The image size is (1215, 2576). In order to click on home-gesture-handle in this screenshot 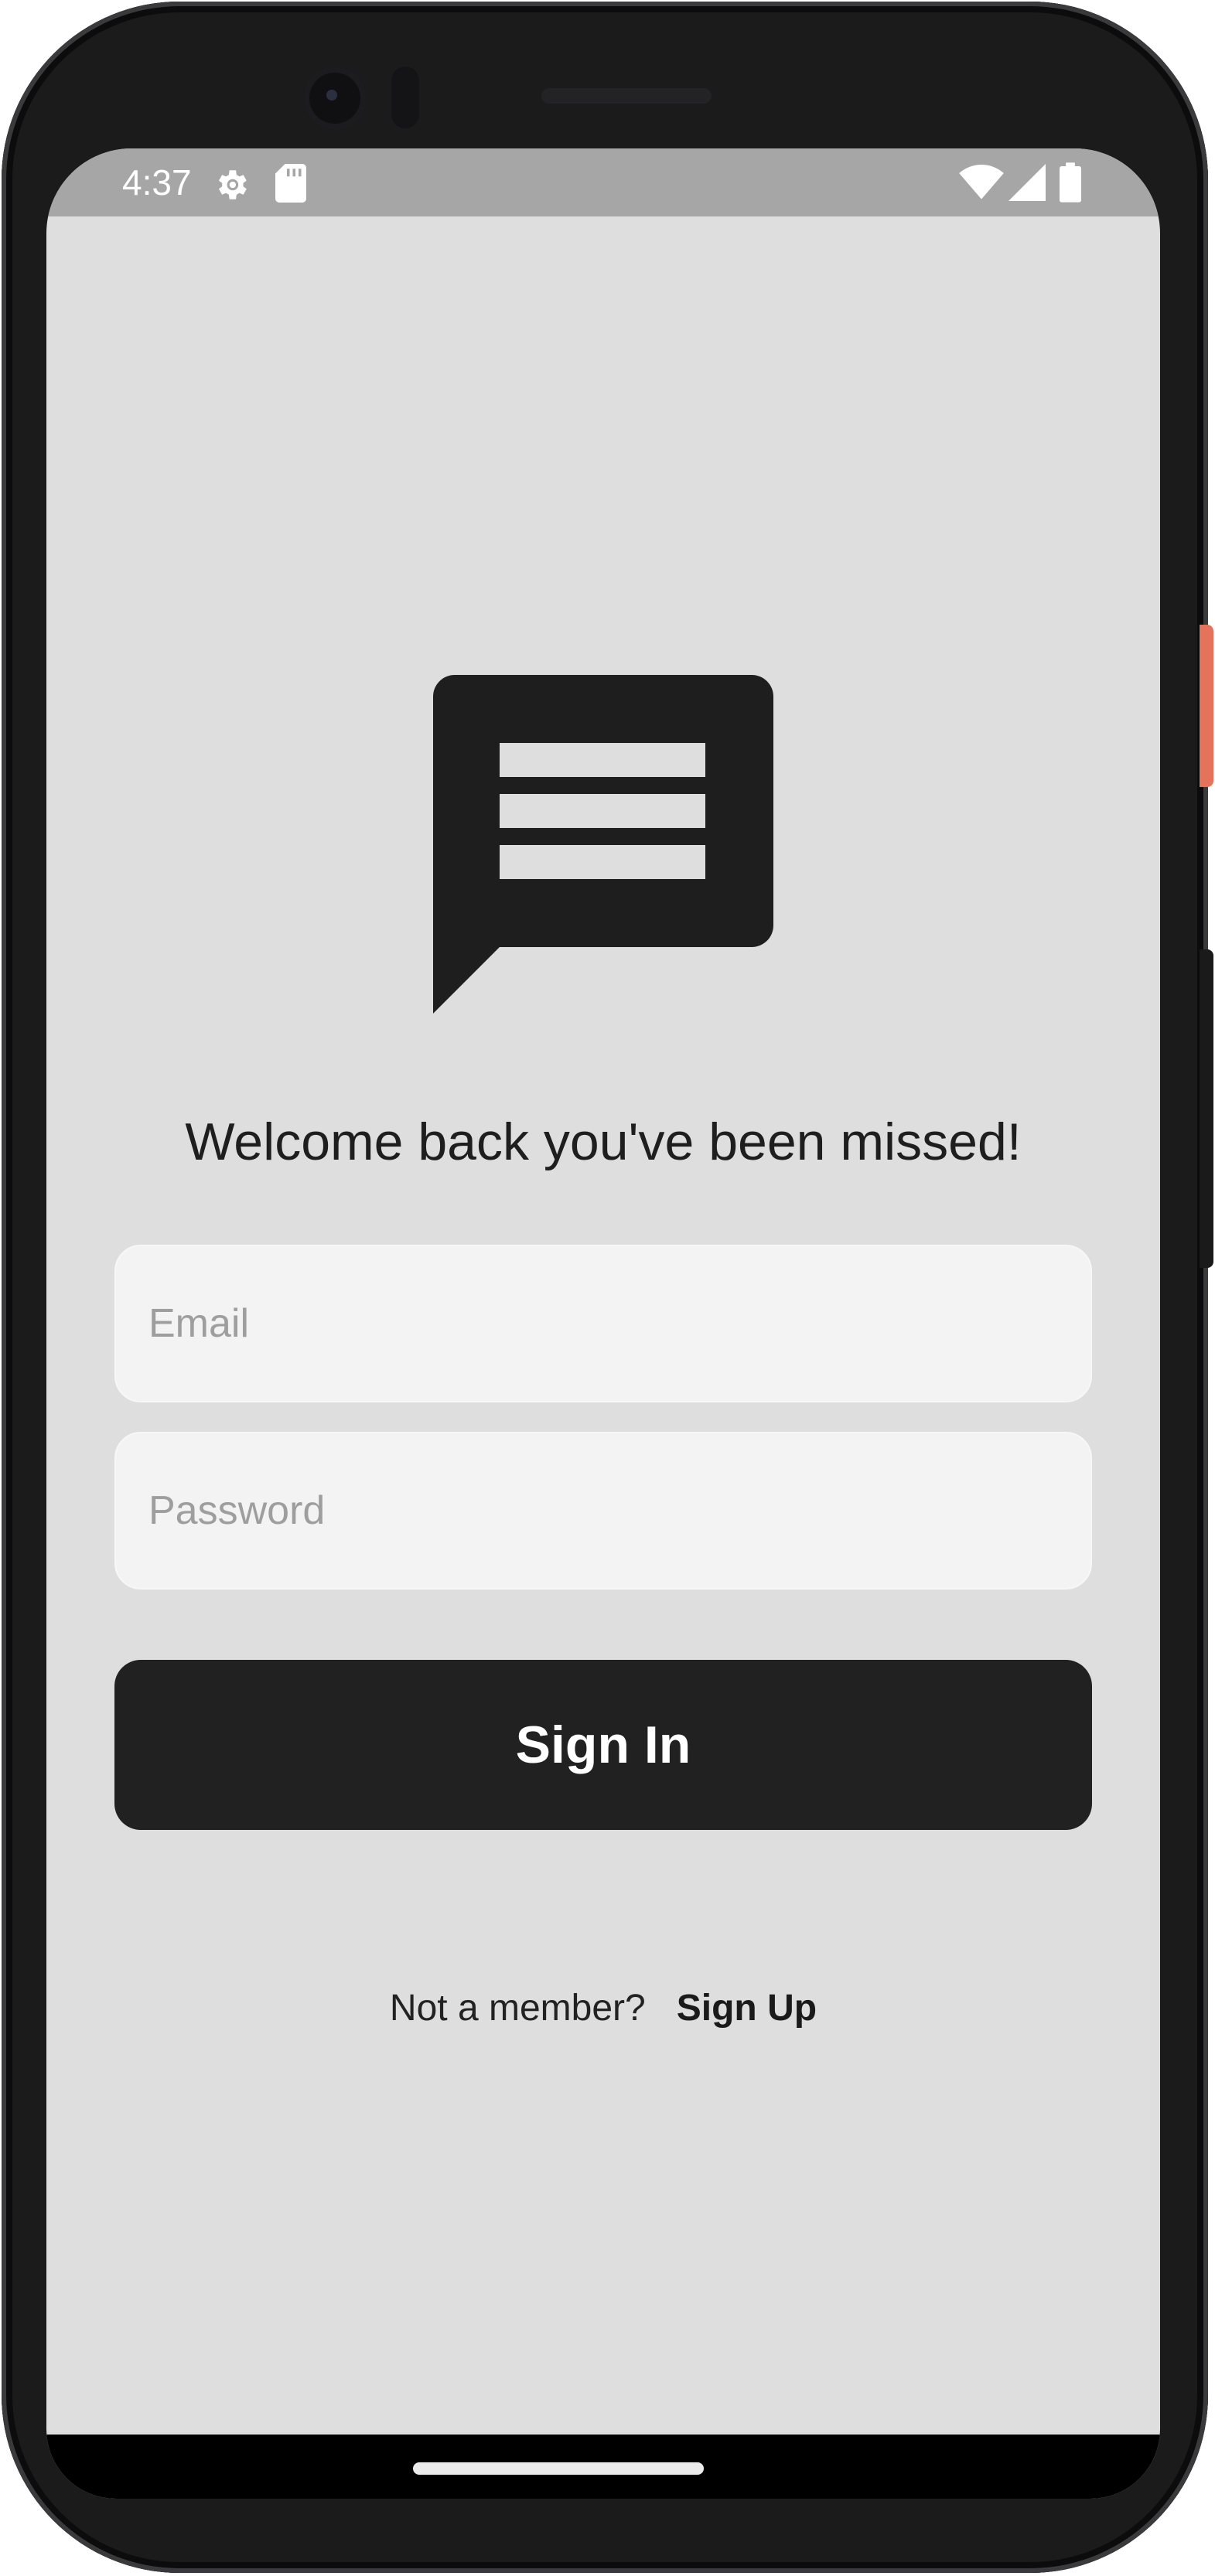, I will do `click(558, 2468)`.